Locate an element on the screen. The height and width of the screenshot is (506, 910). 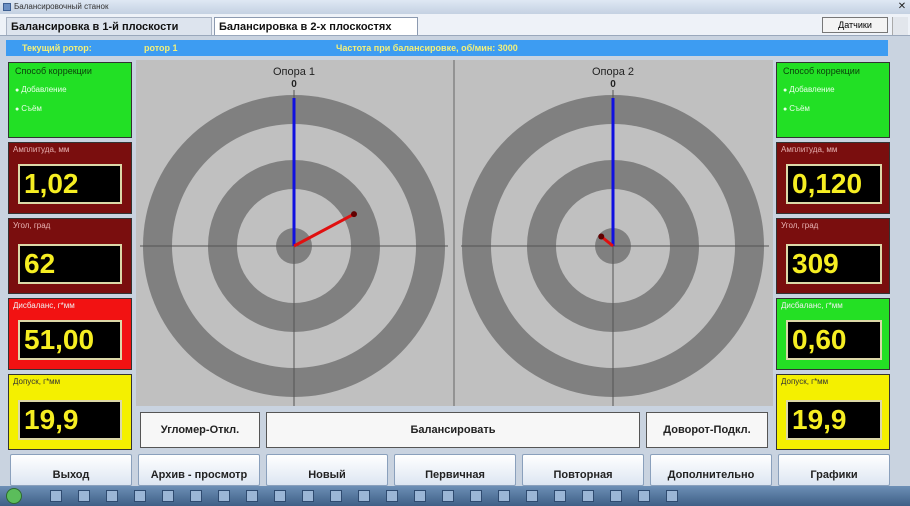
frequency-text: Частота при балансировке, об/мин: 3000 is located at coordinates (427, 48).